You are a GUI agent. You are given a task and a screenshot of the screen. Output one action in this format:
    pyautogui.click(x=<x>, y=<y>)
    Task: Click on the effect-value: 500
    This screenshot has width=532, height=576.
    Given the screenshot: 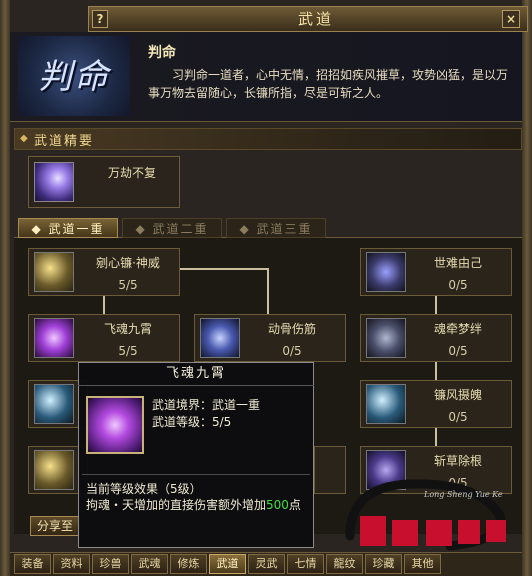 What is the action you would take?
    pyautogui.click(x=277, y=505)
    